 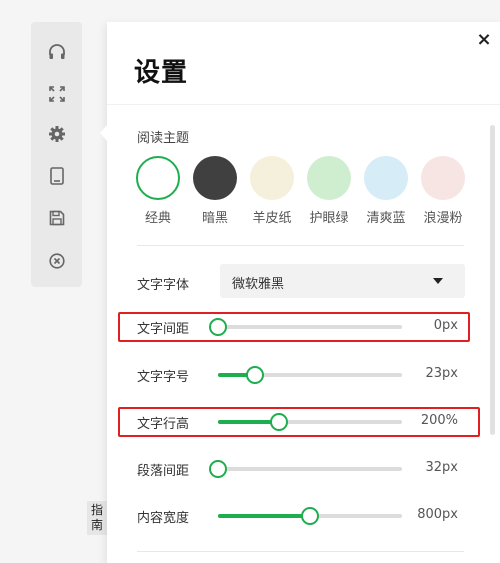 I want to click on theme-section-label: 阅读主题, so click(x=163, y=138).